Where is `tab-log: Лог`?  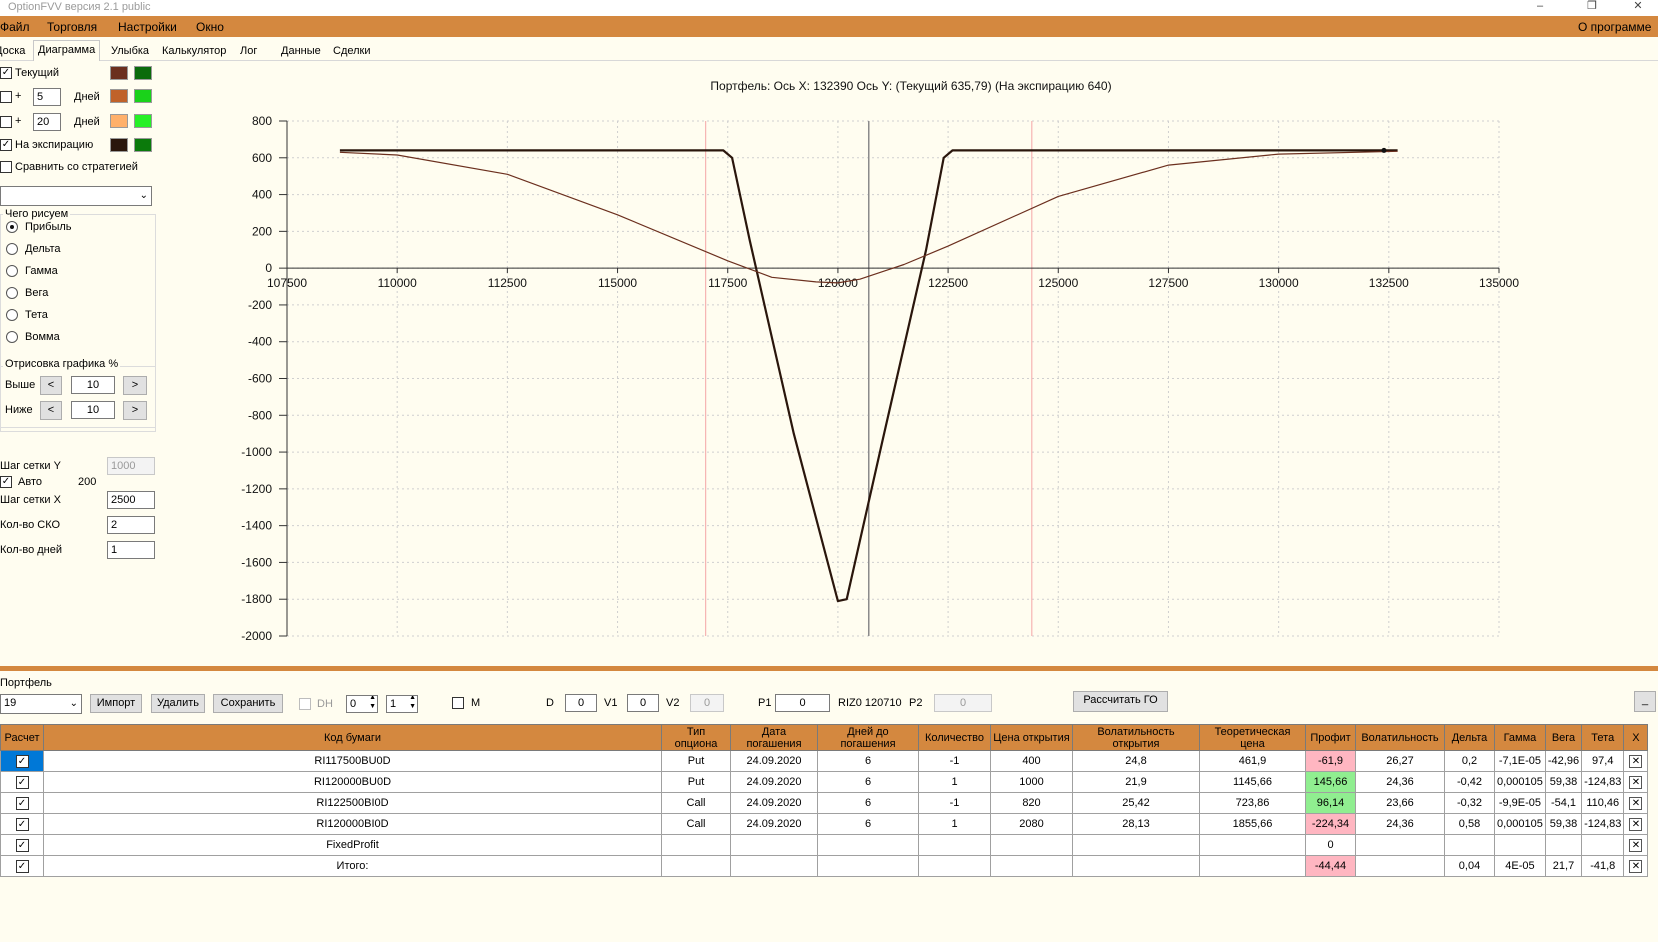 tab-log: Лог is located at coordinates (248, 51).